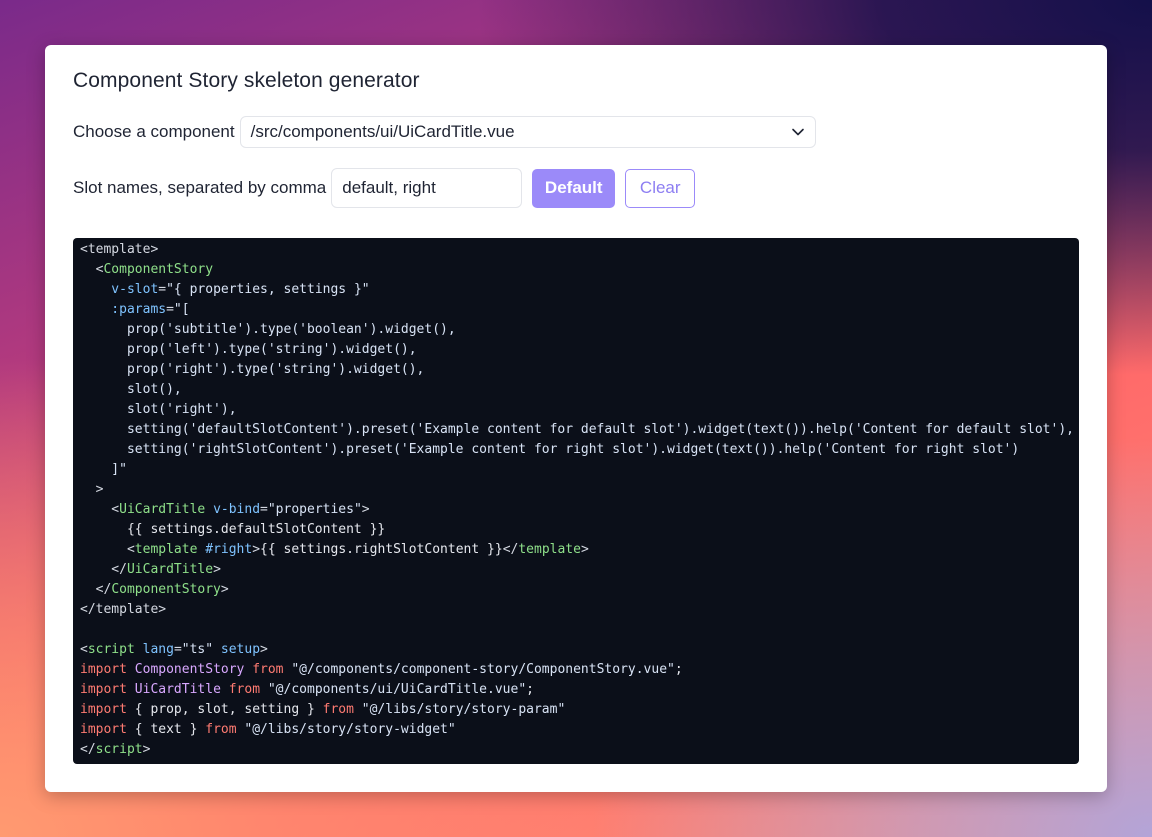  Describe the element at coordinates (397, 689) in the screenshot. I see `code-token: "@/components/ui/UiCardTitle.vue"` at that location.